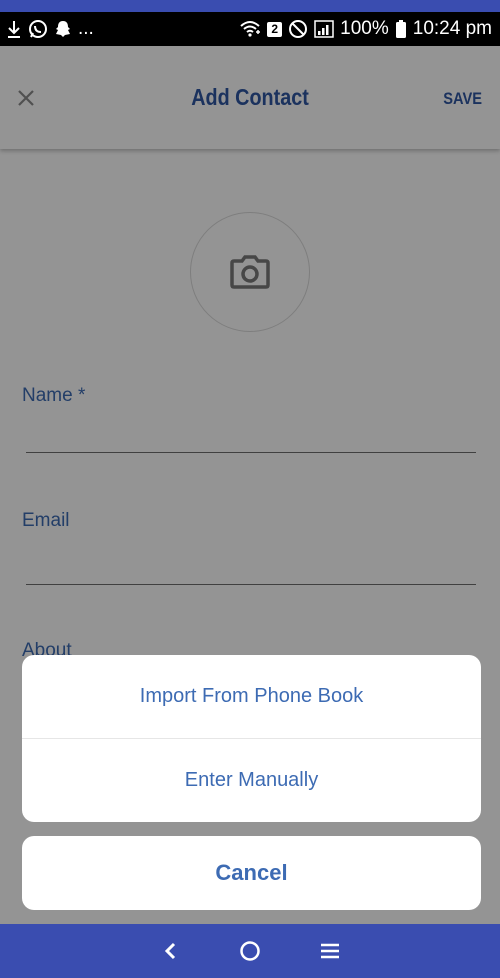  Describe the element at coordinates (401, 29) in the screenshot. I see `battery-icon` at that location.